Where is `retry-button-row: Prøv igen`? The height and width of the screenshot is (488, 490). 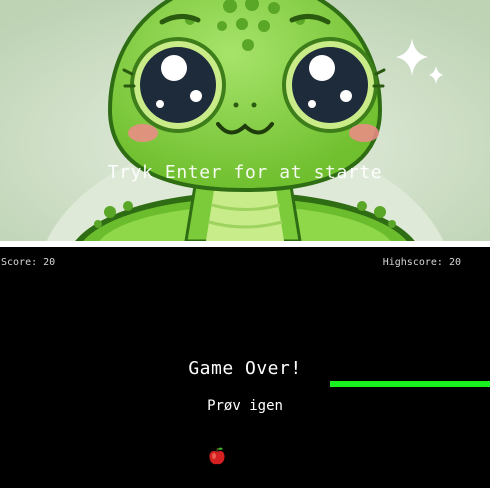 retry-button-row: Prøv igen is located at coordinates (245, 404).